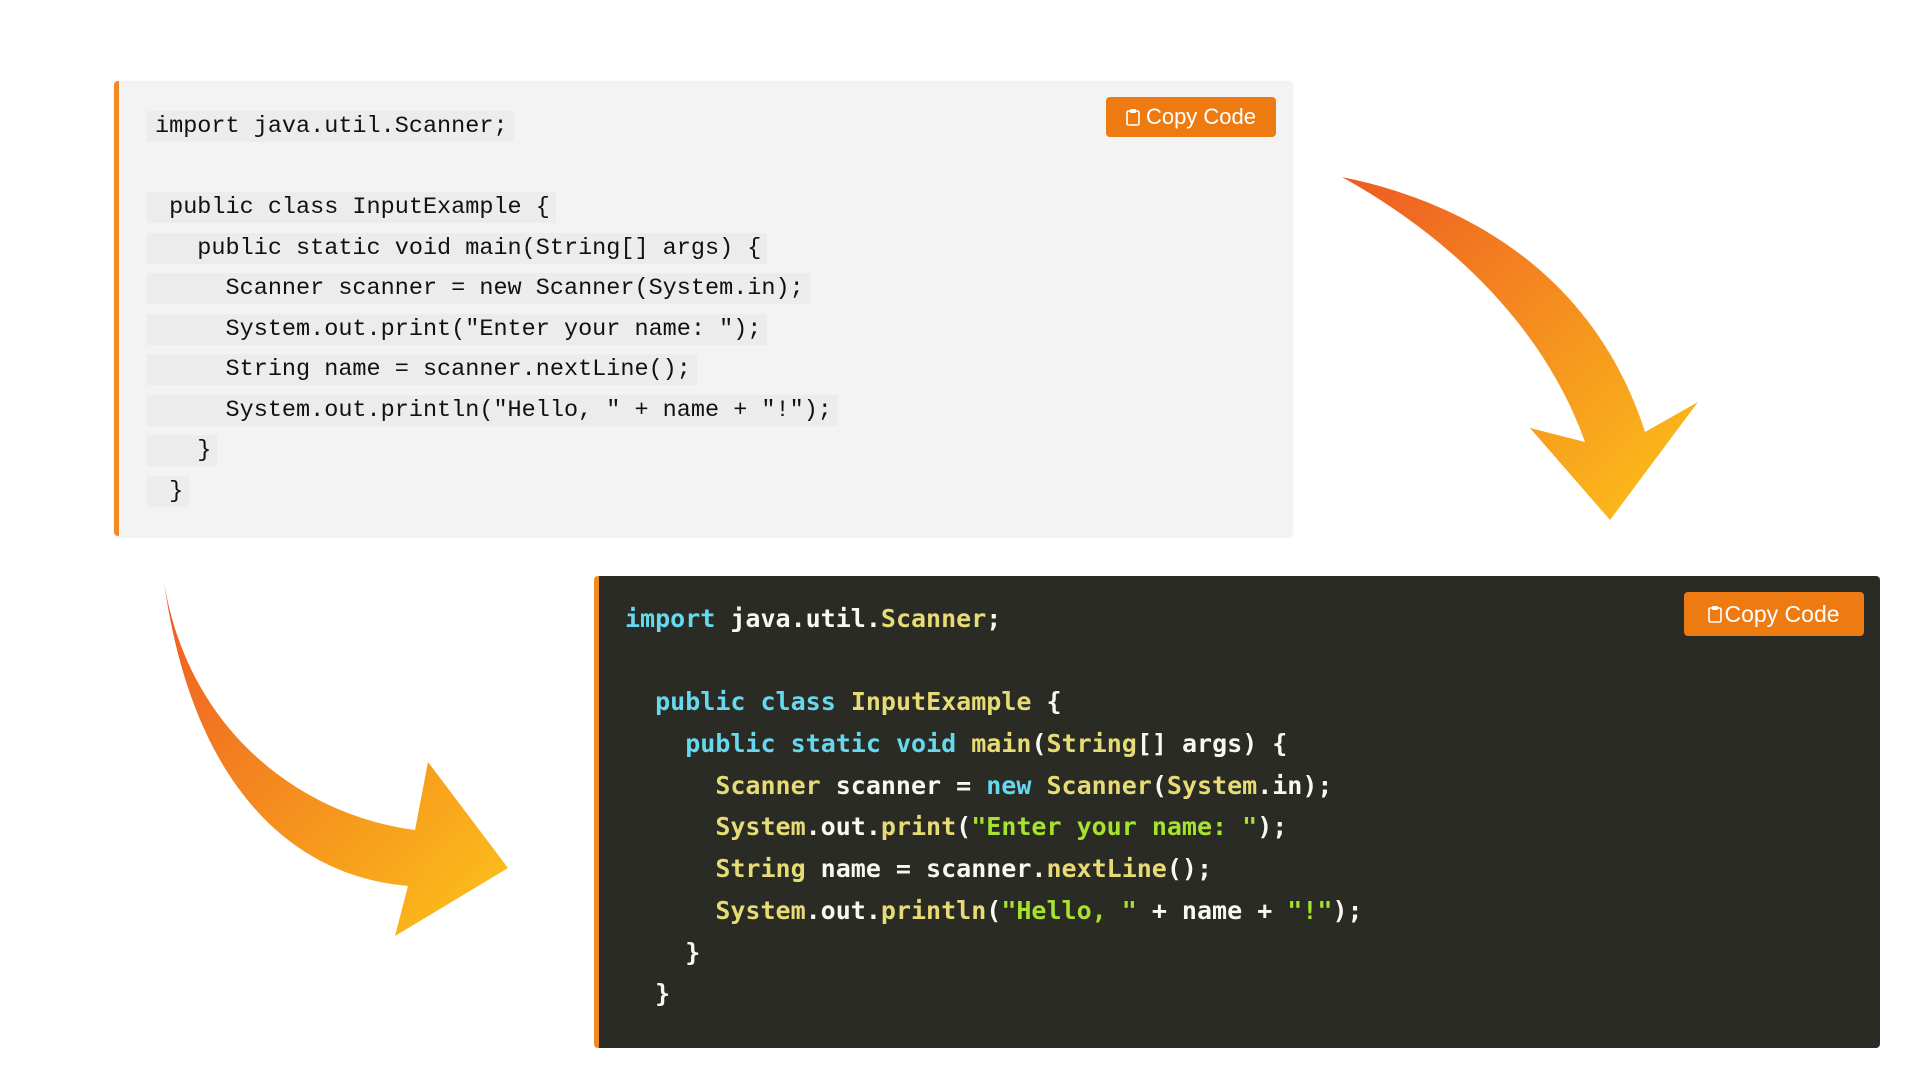 Image resolution: width=1920 pixels, height=1080 pixels. I want to click on code-token: ;, so click(994, 618).